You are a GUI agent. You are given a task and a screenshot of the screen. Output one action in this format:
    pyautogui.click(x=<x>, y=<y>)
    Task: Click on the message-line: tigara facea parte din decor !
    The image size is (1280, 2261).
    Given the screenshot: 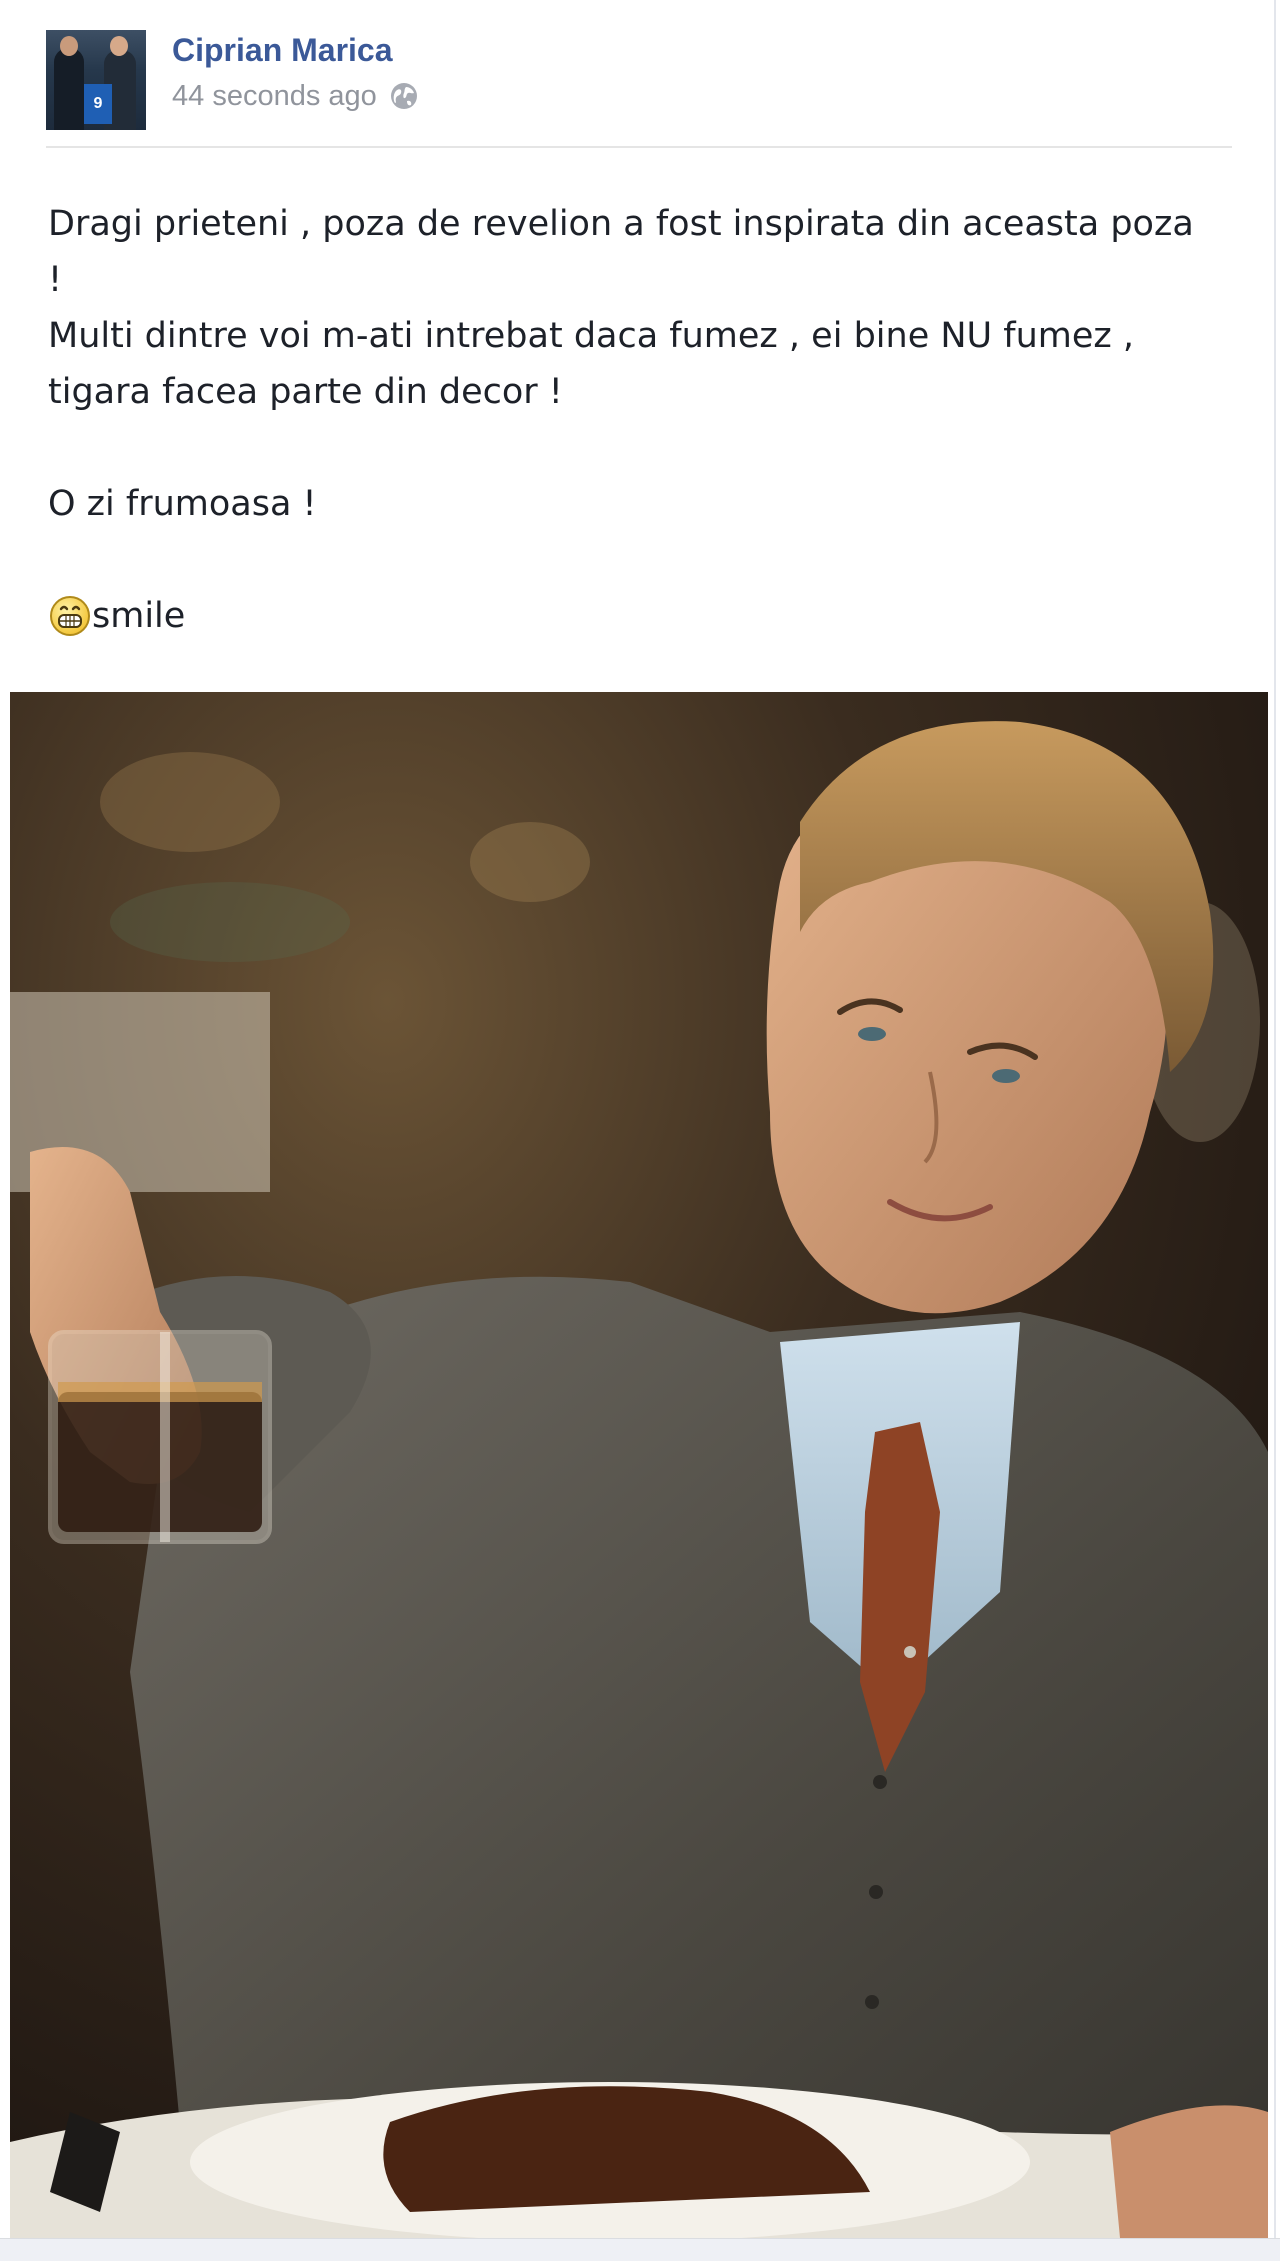 What is the action you would take?
    pyautogui.click(x=305, y=392)
    